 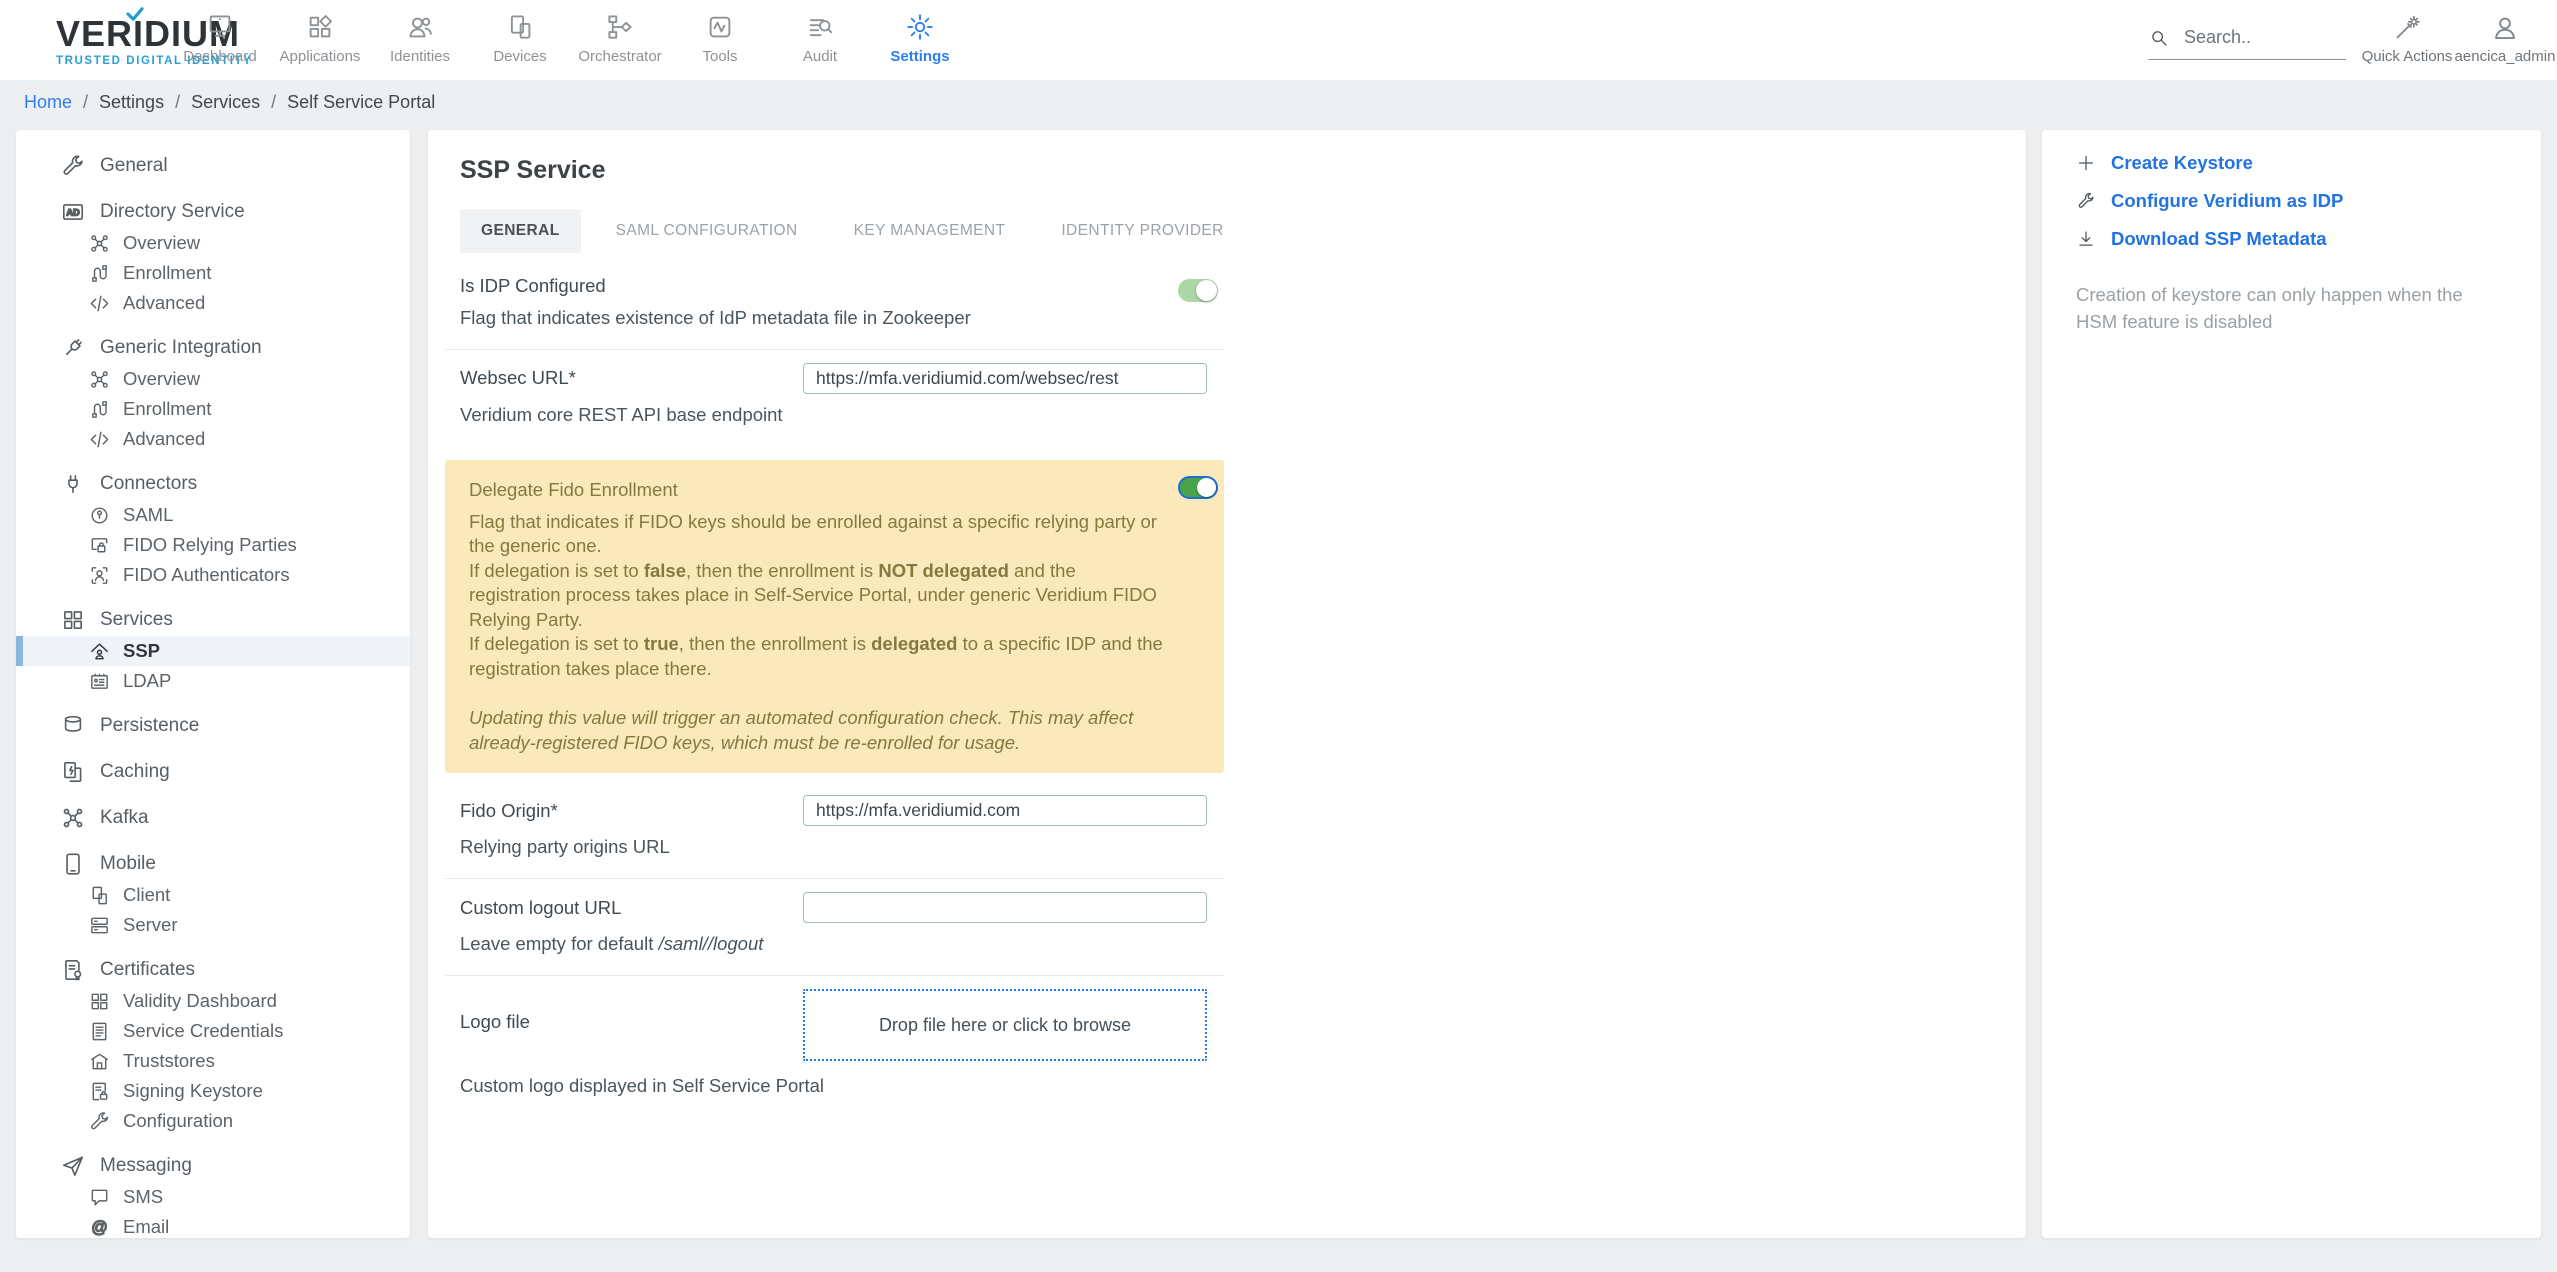 I want to click on breadcrumb-settings-link: Settings, so click(x=131, y=102).